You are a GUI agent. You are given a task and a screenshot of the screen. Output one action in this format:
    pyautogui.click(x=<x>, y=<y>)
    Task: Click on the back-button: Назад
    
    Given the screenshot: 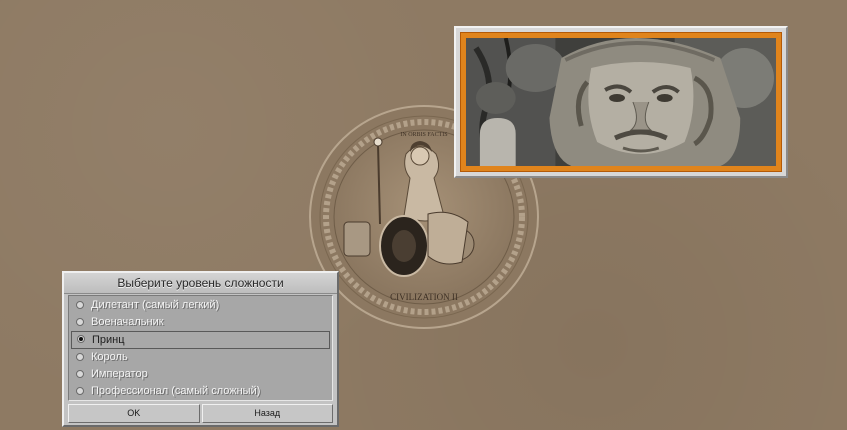 What is the action you would take?
    pyautogui.click(x=267, y=413)
    